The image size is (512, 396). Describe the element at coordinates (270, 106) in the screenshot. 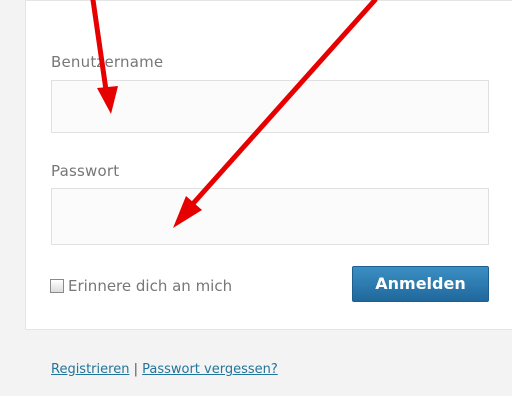

I see `username-input` at that location.